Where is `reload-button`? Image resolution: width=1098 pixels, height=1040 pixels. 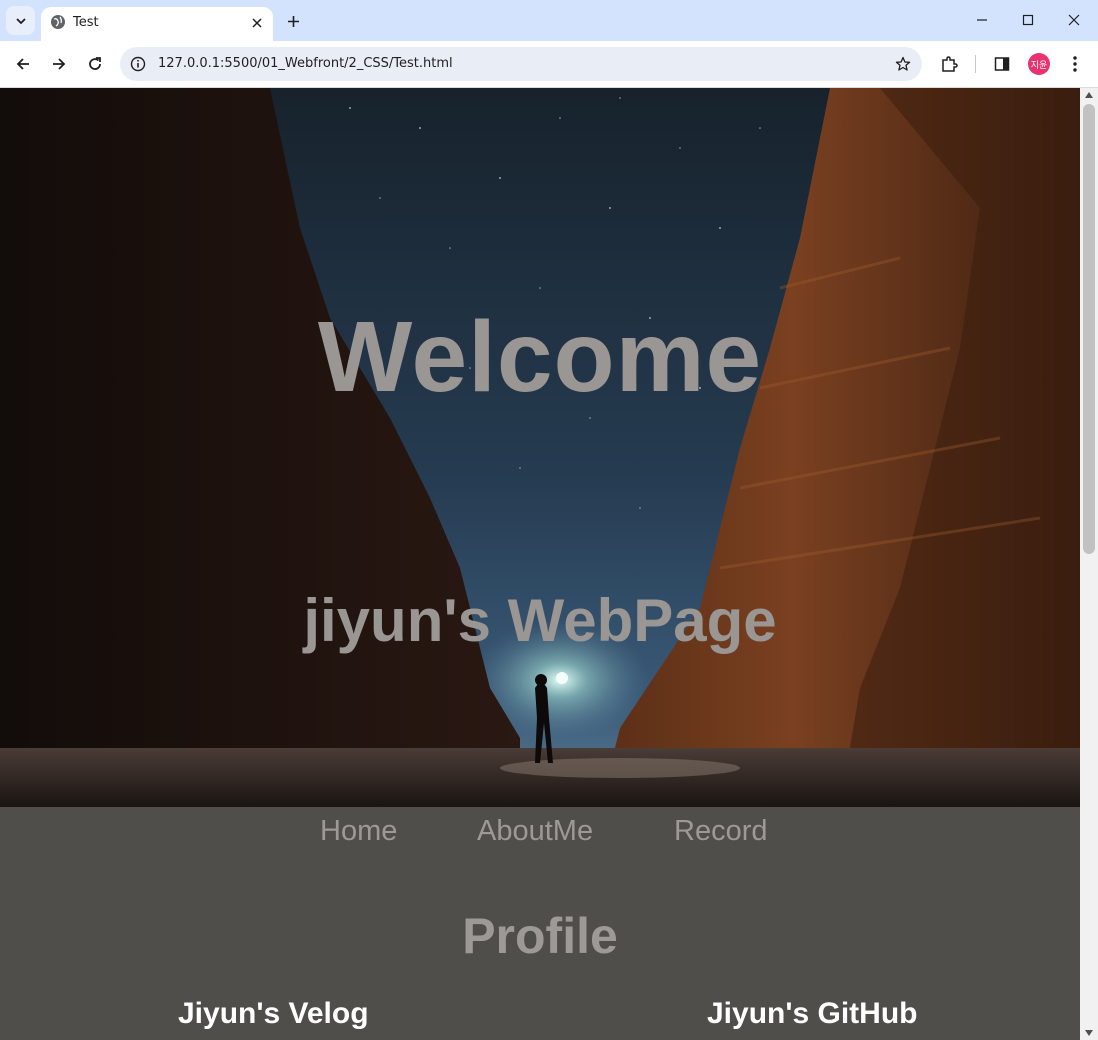 reload-button is located at coordinates (95, 64).